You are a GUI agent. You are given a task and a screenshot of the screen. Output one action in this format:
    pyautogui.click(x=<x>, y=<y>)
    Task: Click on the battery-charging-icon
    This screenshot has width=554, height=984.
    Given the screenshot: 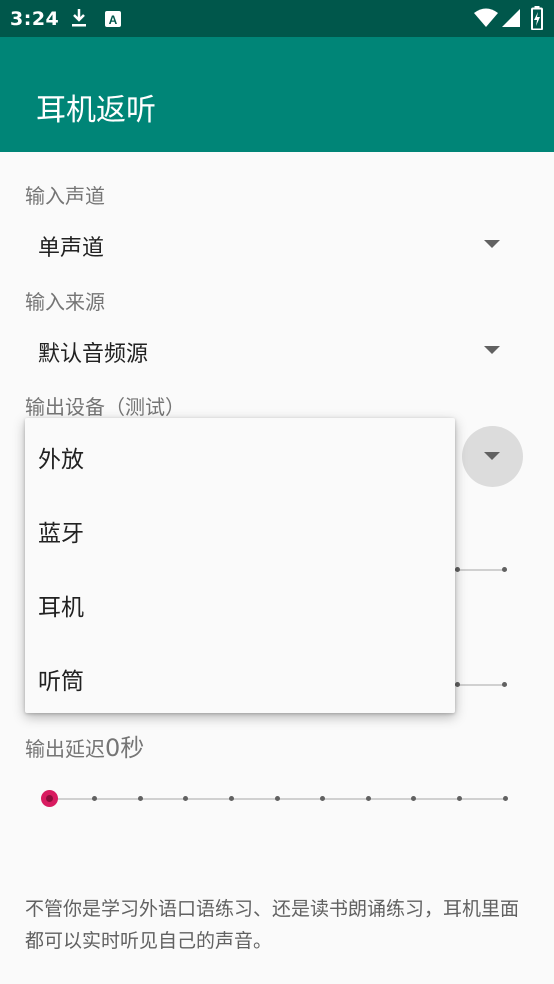 What is the action you would take?
    pyautogui.click(x=537, y=20)
    